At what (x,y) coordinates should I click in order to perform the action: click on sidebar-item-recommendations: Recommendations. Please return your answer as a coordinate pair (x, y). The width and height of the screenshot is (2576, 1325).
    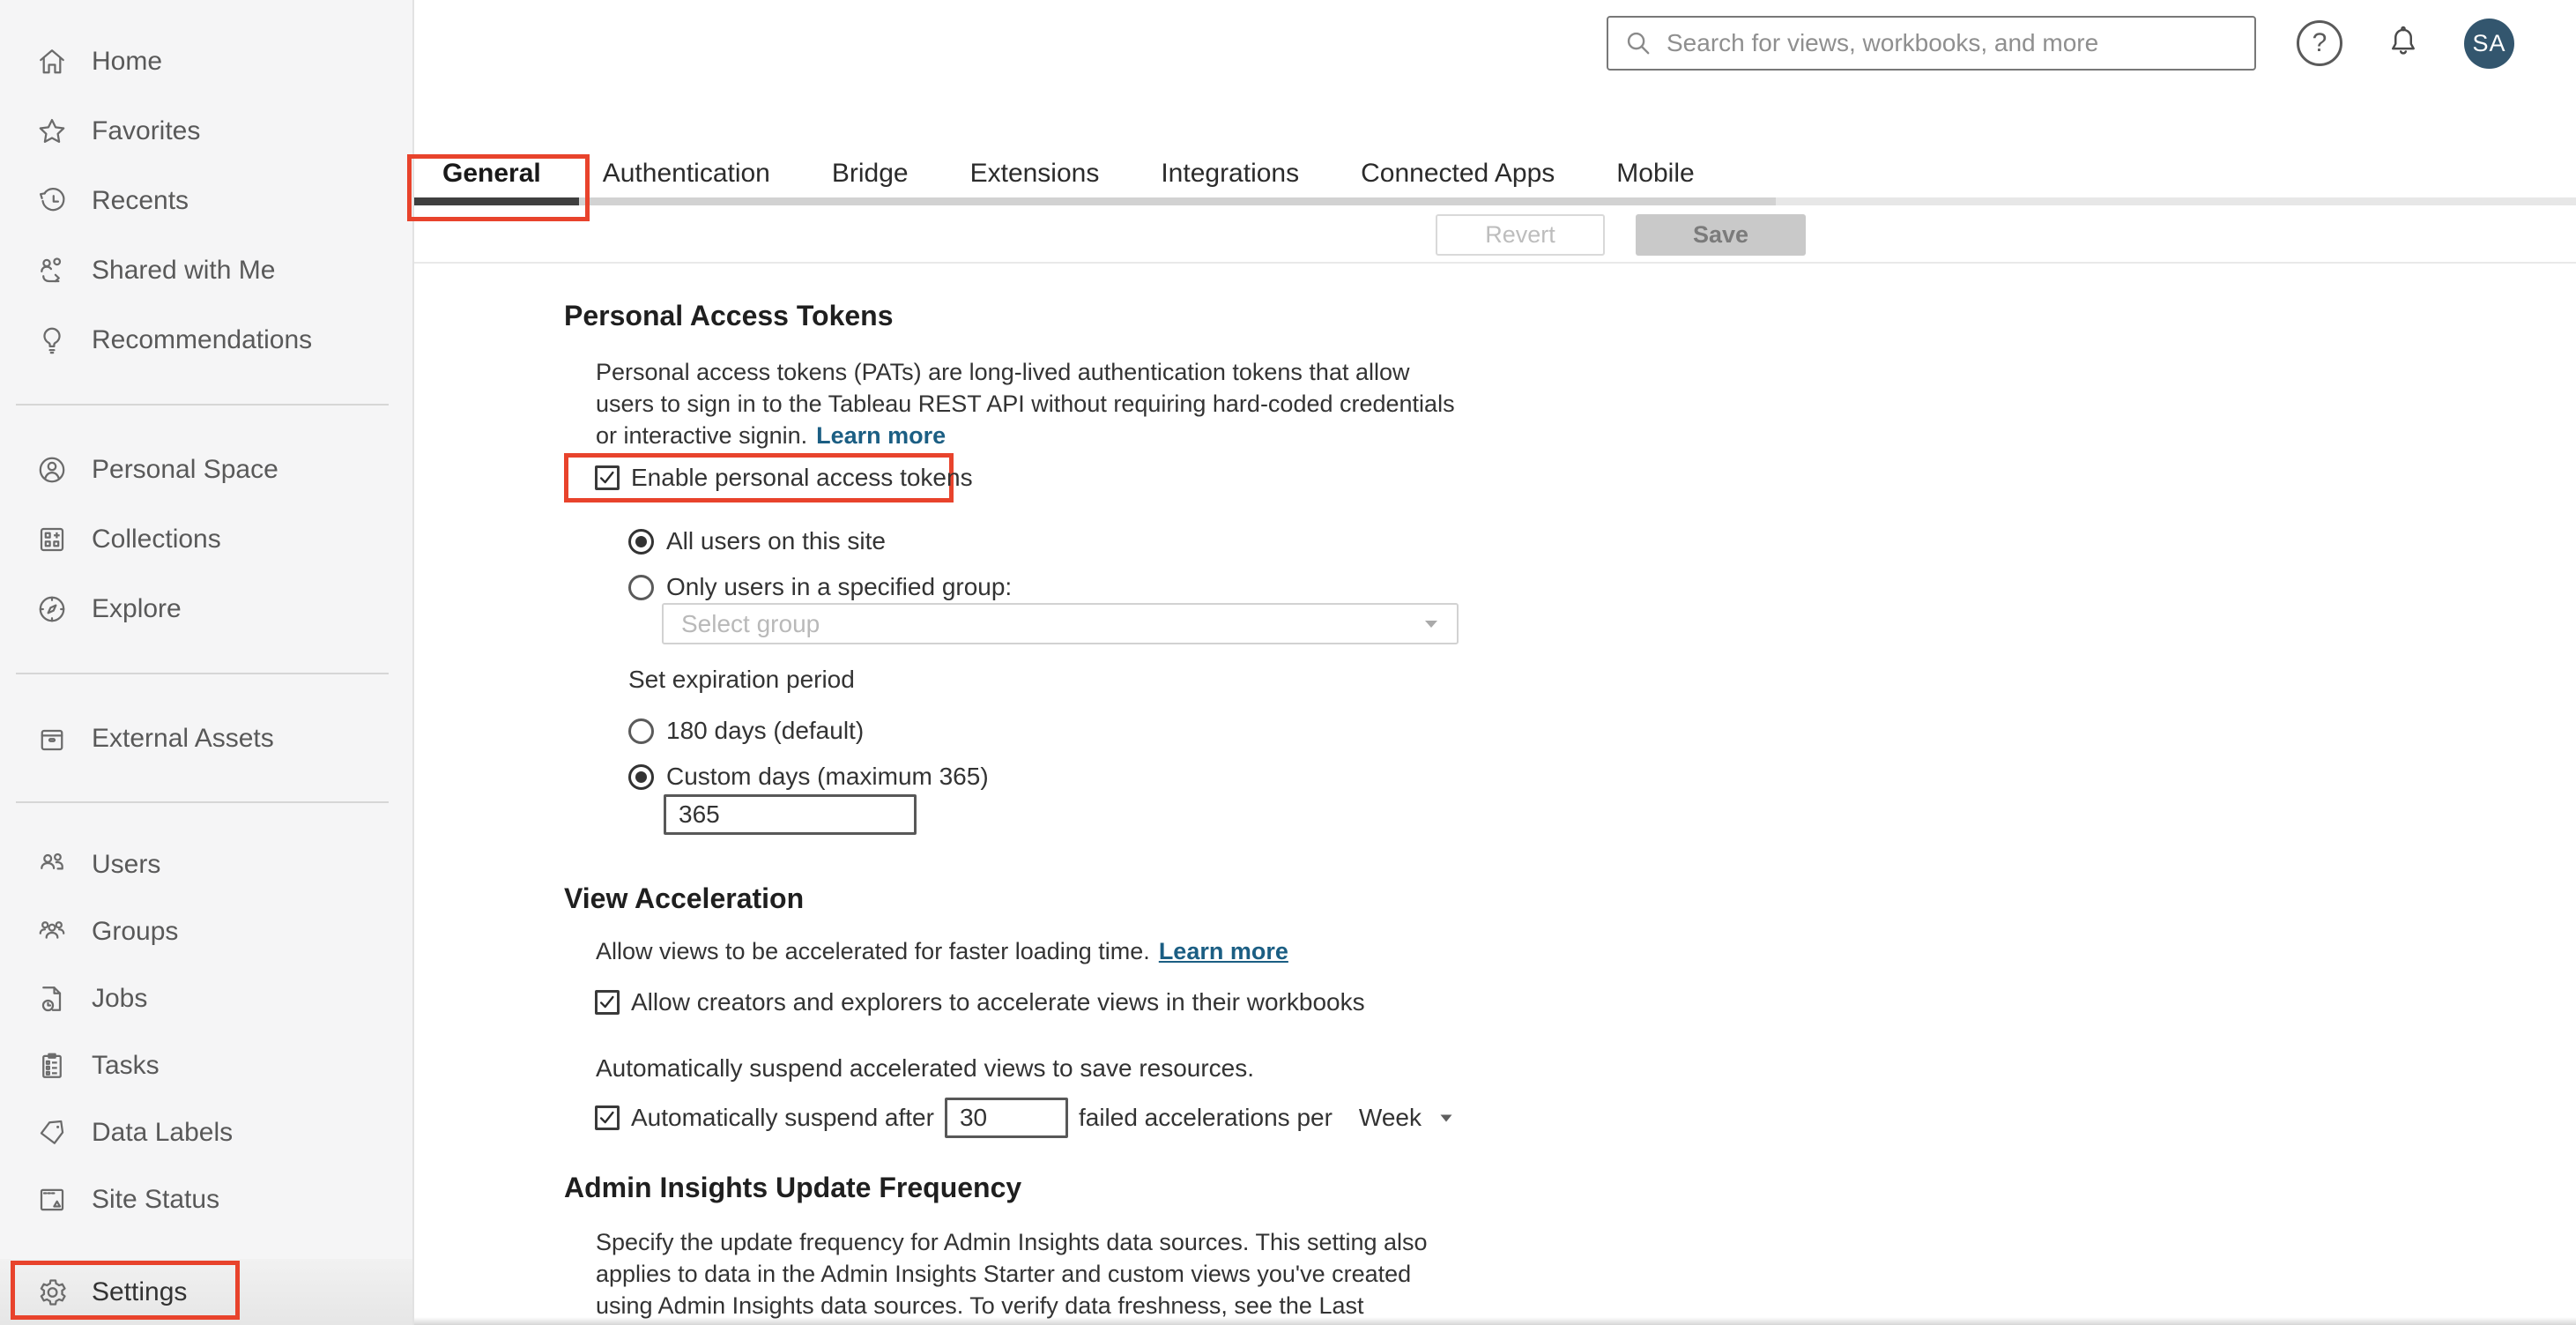
    Looking at the image, I should click on (206, 340).